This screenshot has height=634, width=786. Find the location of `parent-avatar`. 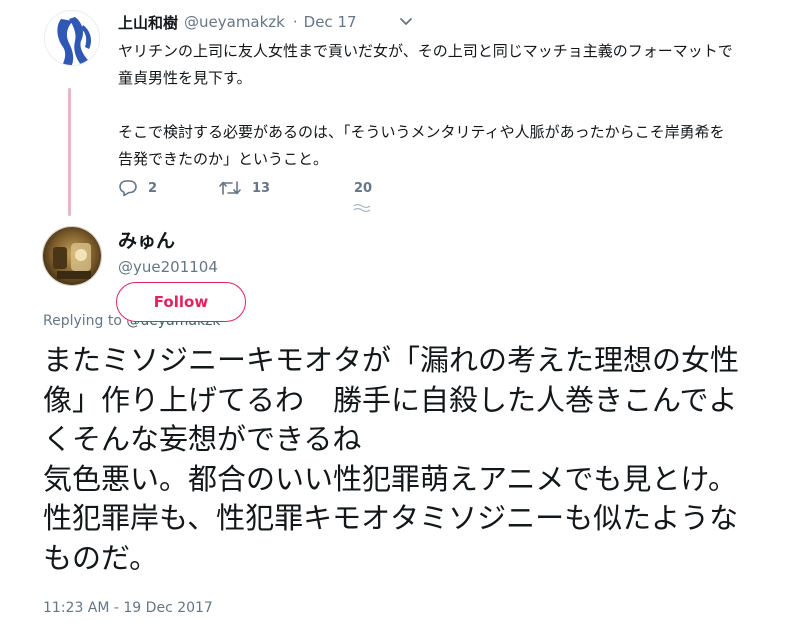

parent-avatar is located at coordinates (72, 38).